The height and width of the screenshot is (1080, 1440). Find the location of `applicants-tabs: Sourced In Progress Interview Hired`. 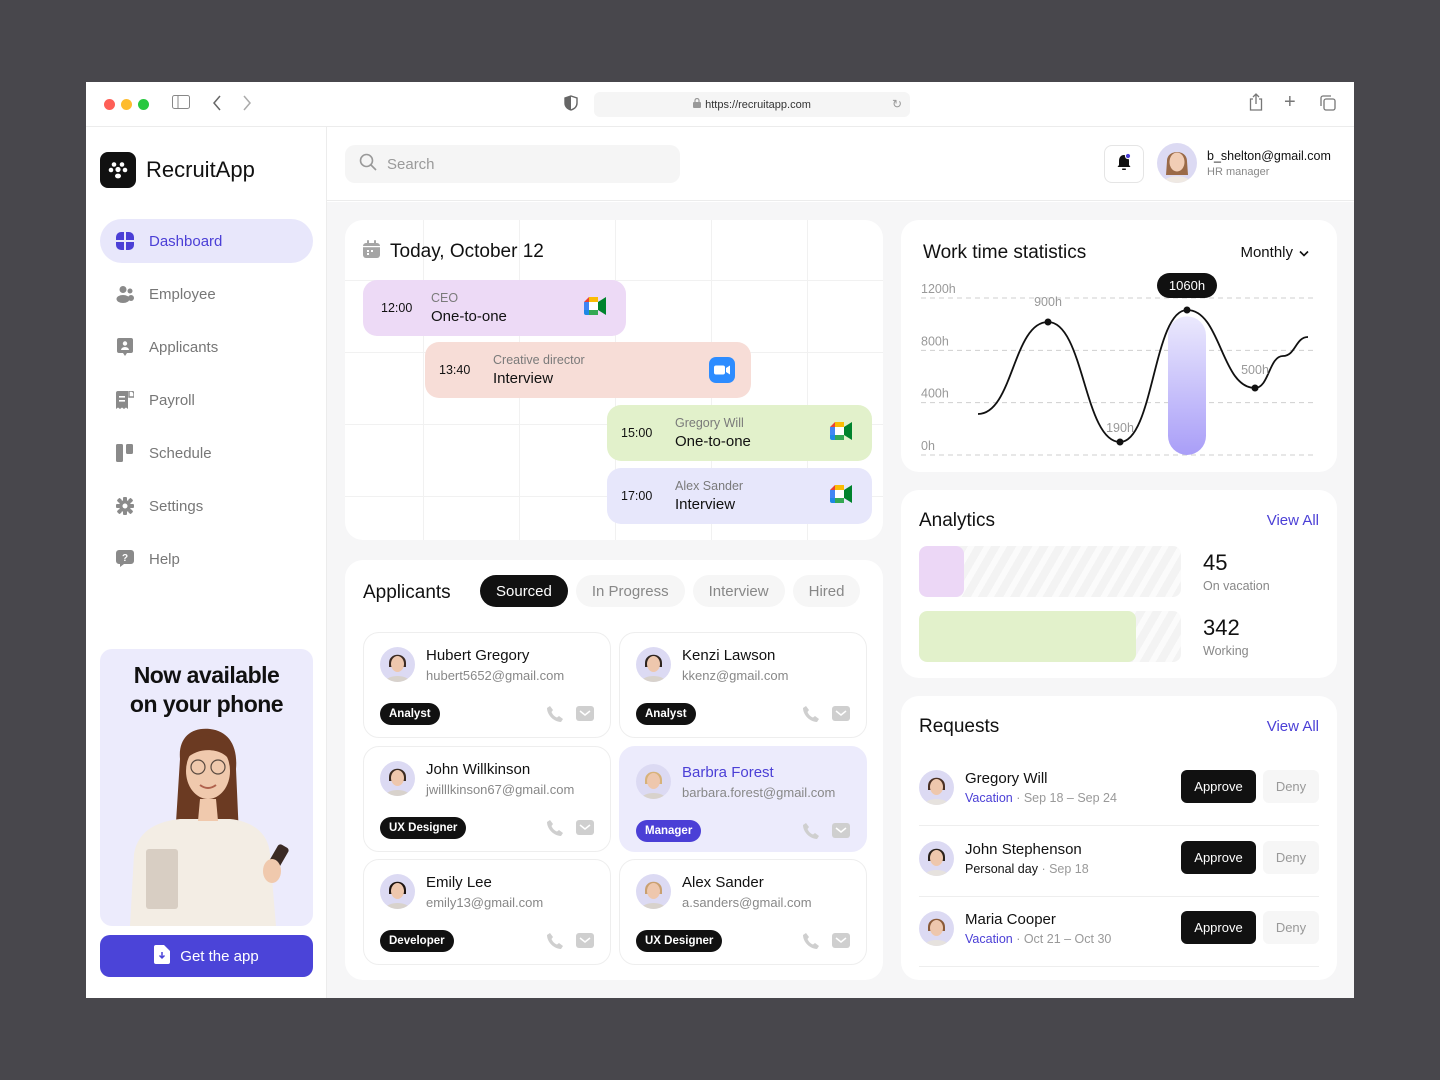

applicants-tabs: Sourced In Progress Interview Hired is located at coordinates (670, 591).